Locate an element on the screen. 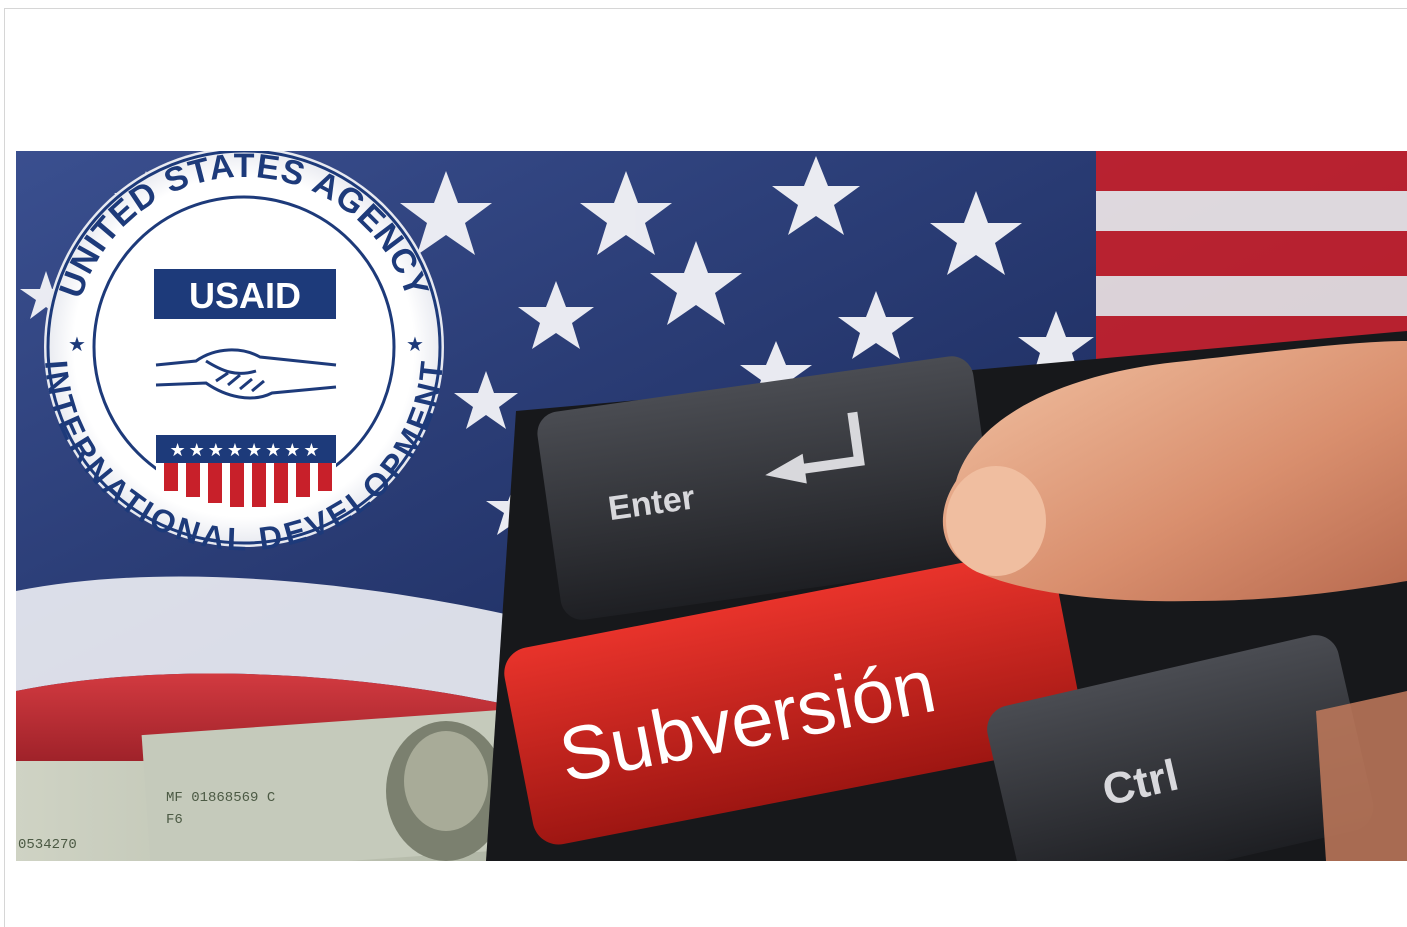 The image size is (1407, 927). usaid-badge-text: USAID is located at coordinates (245, 295).